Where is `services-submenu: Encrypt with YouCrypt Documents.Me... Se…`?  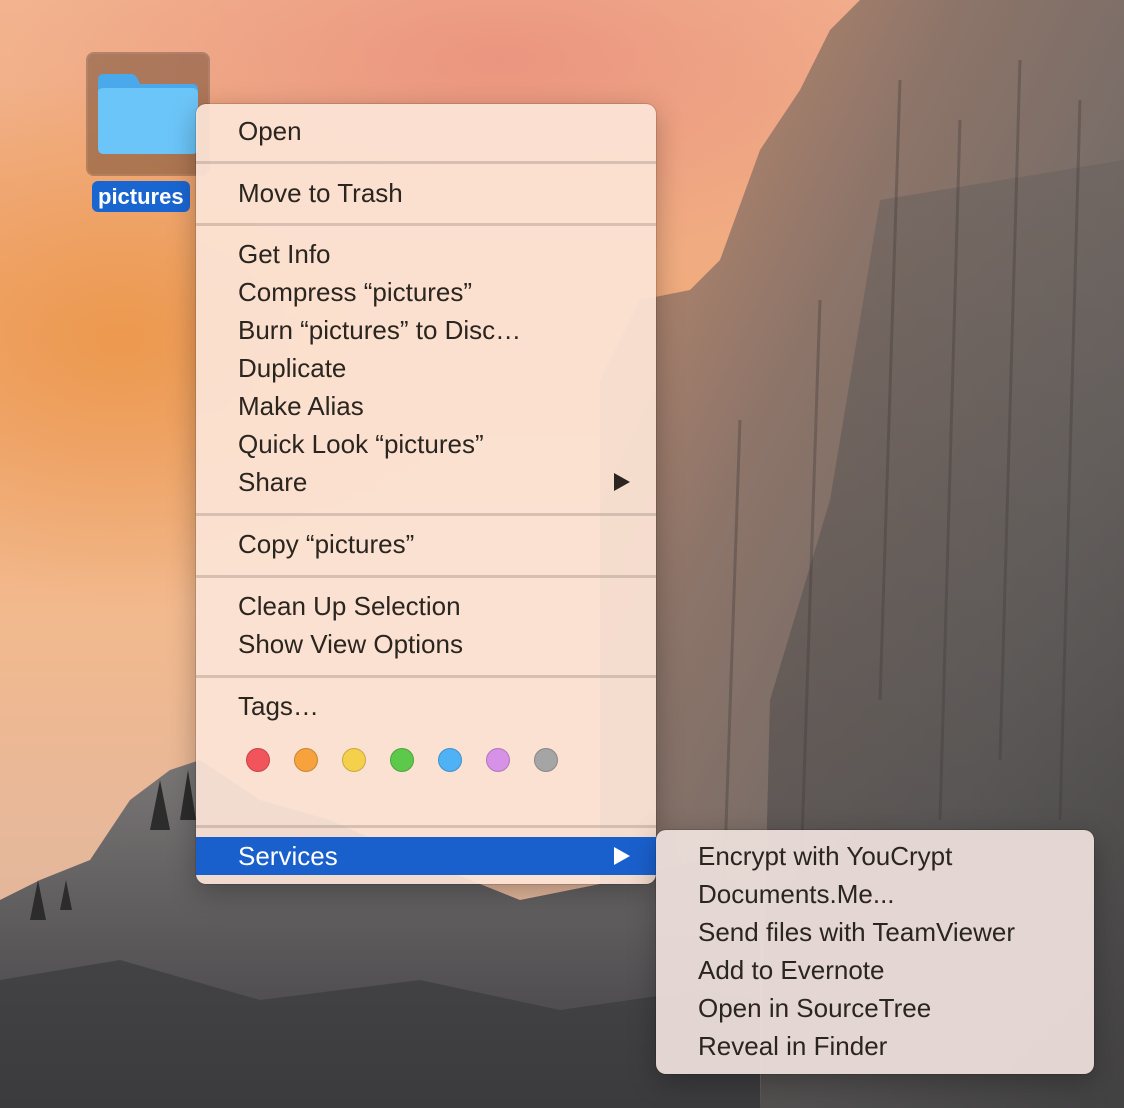 services-submenu: Encrypt with YouCrypt Documents.Me... Se… is located at coordinates (875, 952).